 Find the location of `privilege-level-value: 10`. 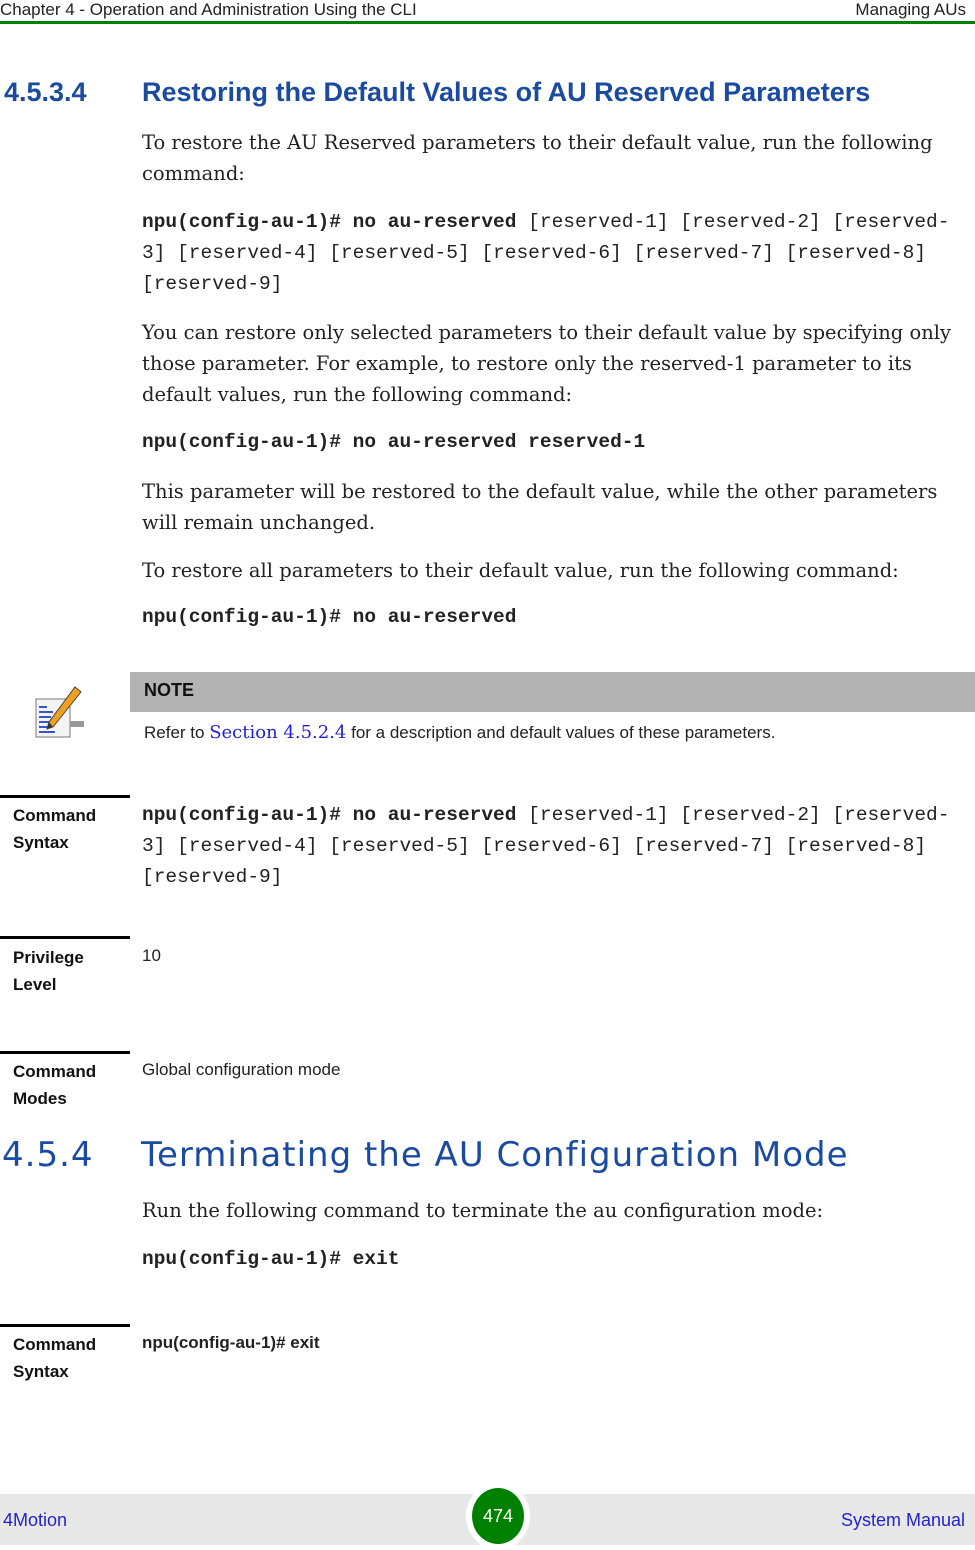

privilege-level-value: 10 is located at coordinates (151, 955).